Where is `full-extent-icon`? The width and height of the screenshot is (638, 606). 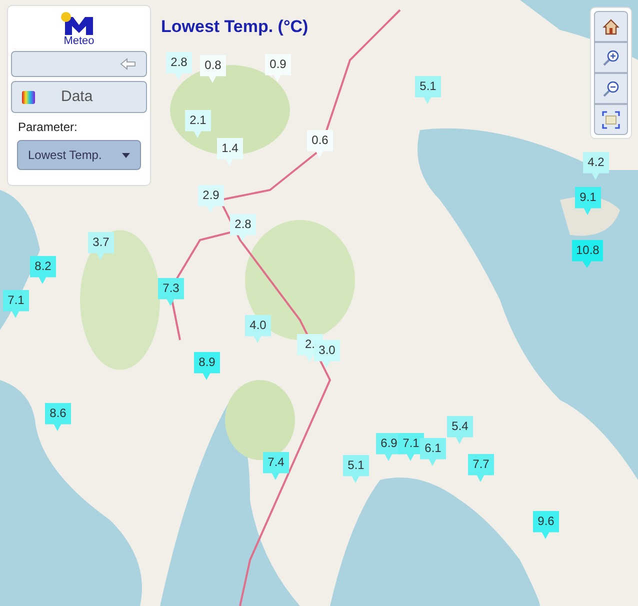
full-extent-icon is located at coordinates (611, 119).